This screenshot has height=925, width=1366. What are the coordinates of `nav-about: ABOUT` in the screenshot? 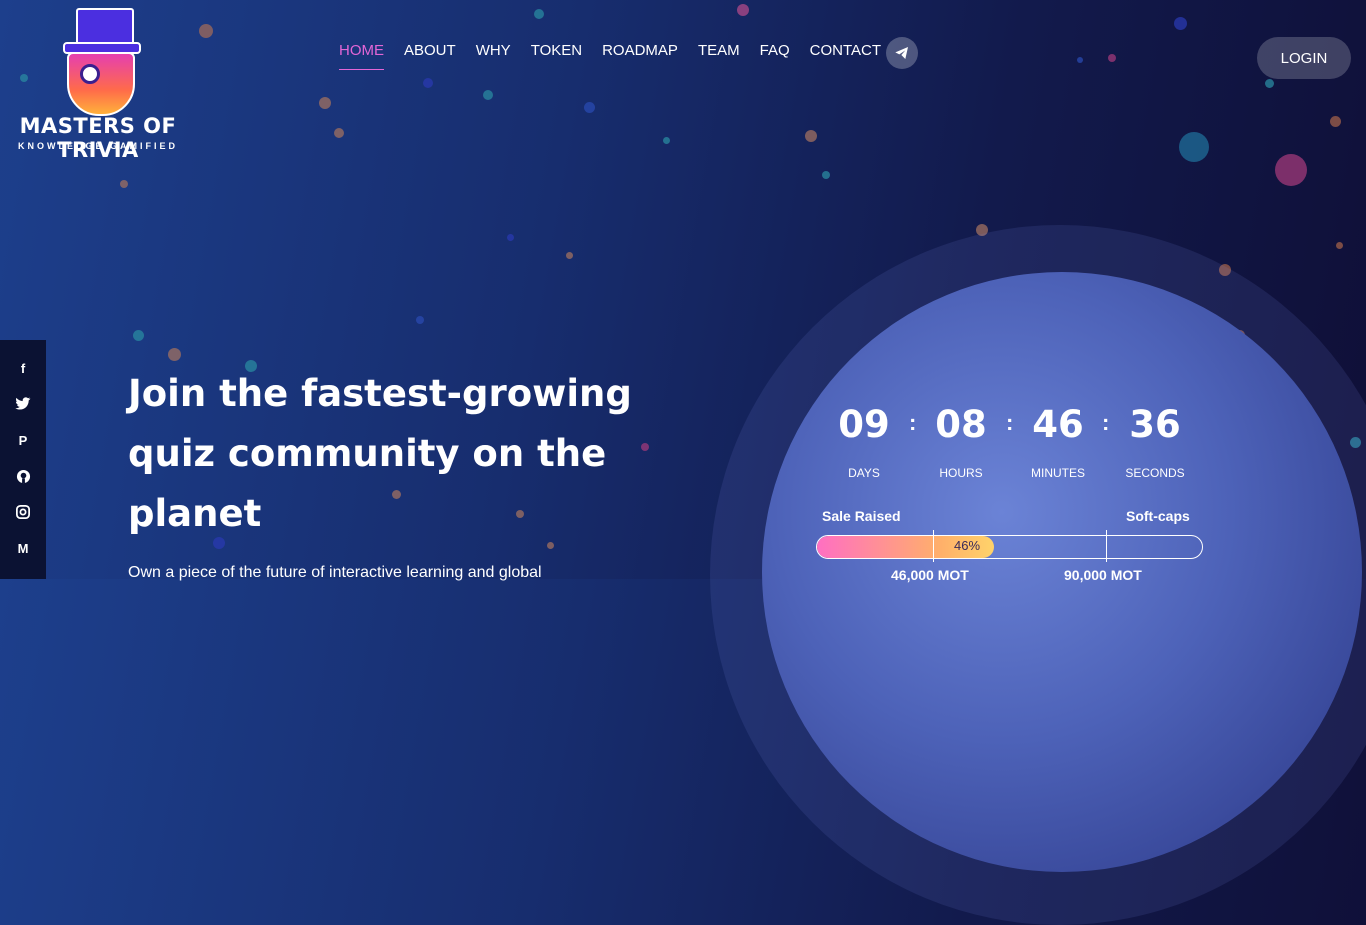 It's located at (430, 55).